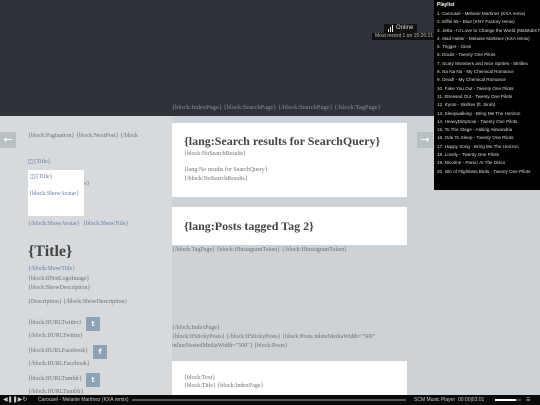 The height and width of the screenshot is (405, 540). What do you see at coordinates (434, 400) in the screenshot?
I see `player-brand: SCM Music Player` at bounding box center [434, 400].